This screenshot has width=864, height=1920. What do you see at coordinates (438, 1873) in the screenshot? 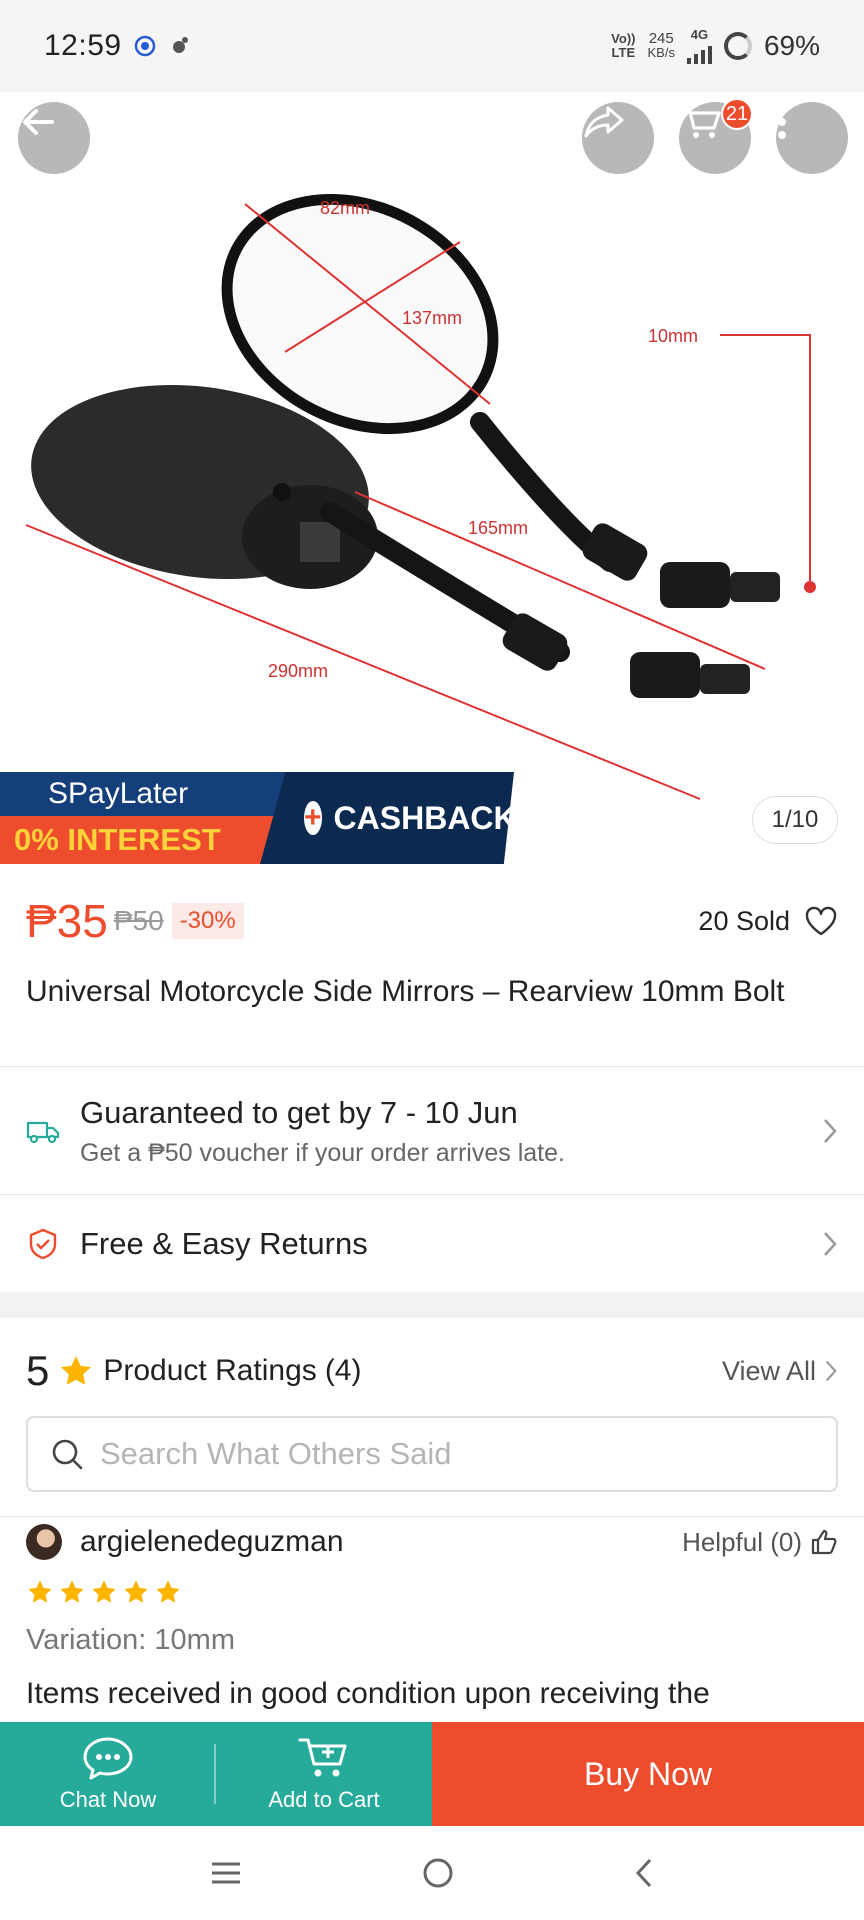
I see `home-icon` at bounding box center [438, 1873].